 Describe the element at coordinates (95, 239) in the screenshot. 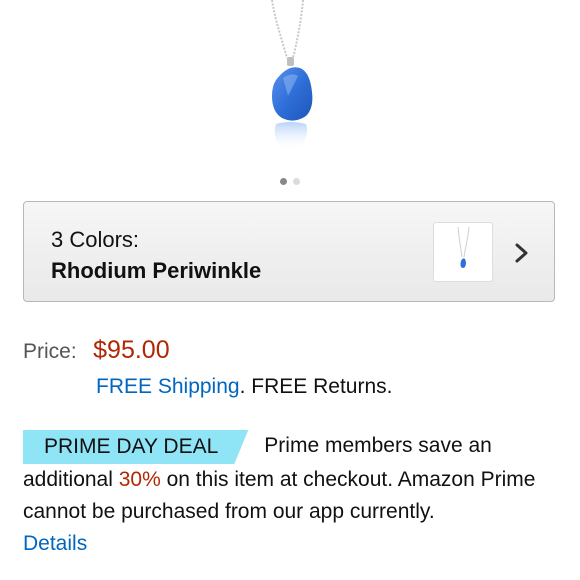

I see `color-count-label: 3 Colors:` at that location.